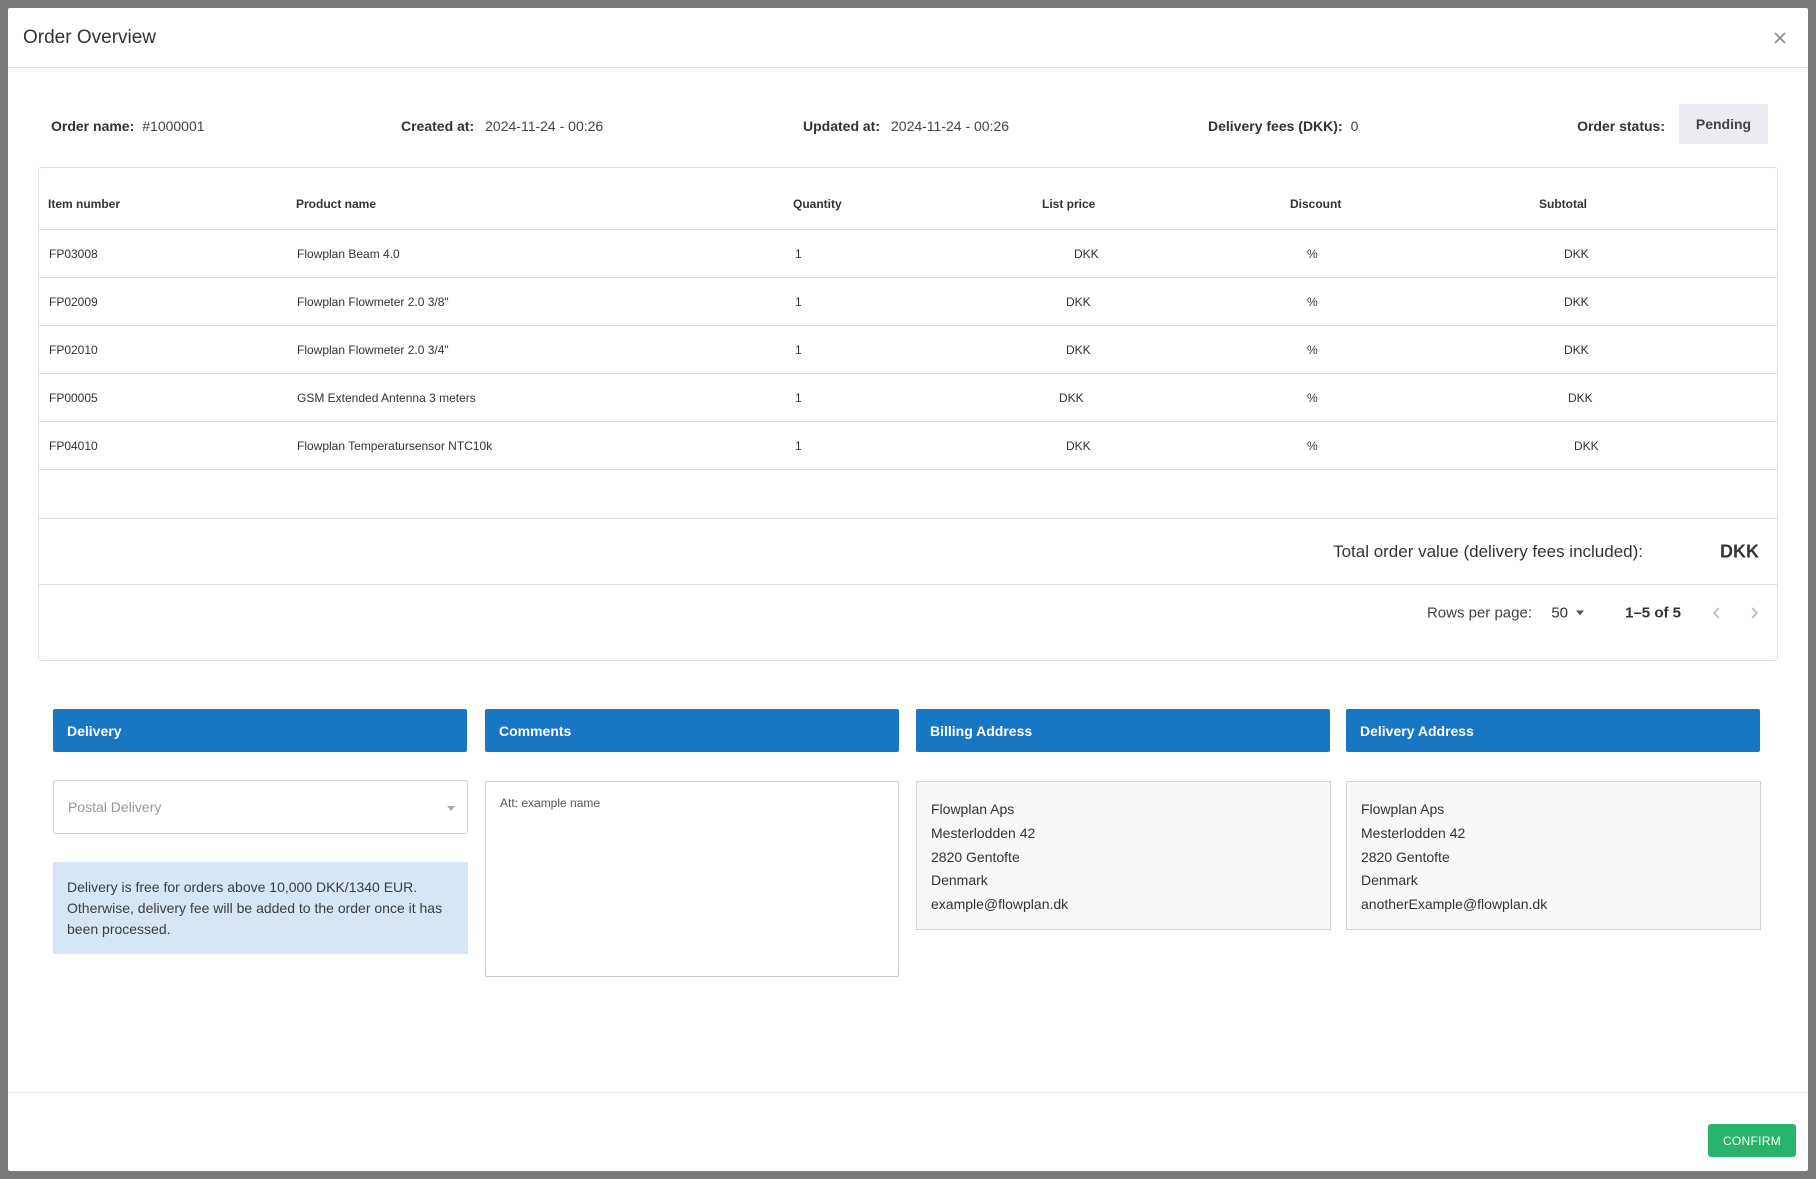  I want to click on delivery-fees-label: Delivery fees (DKK):, so click(1275, 126).